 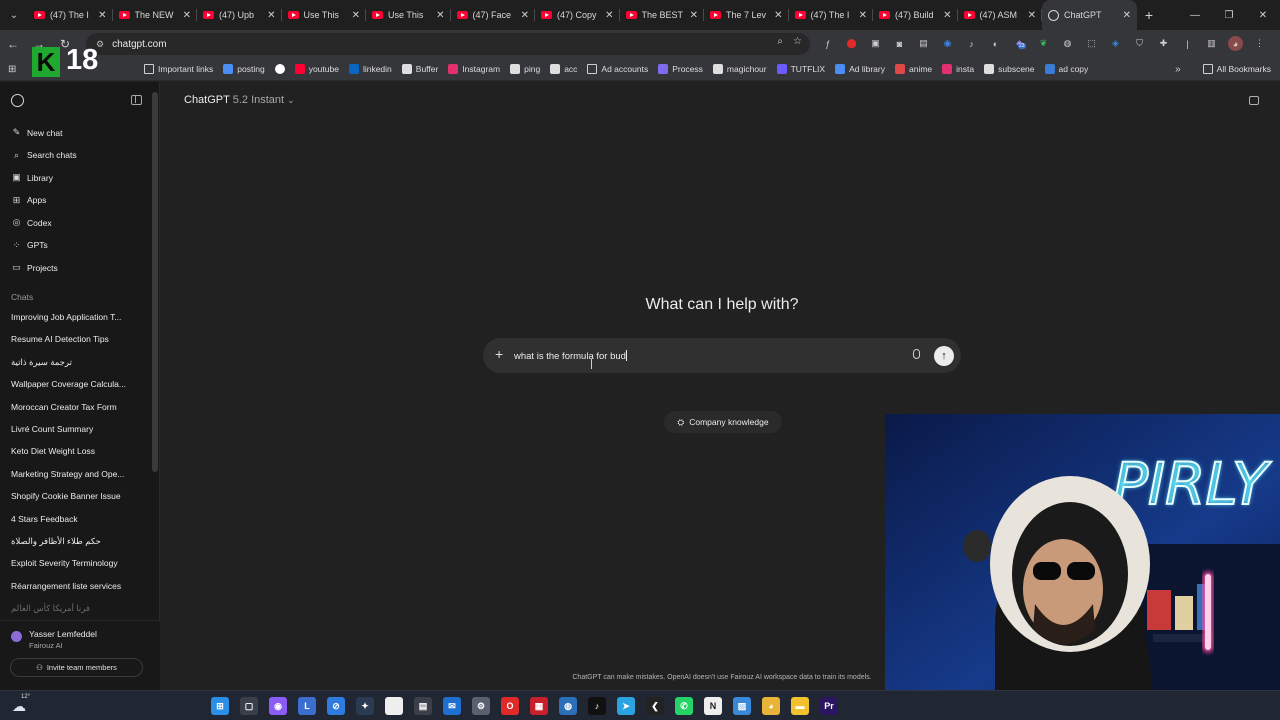 I want to click on bookmark-item, so click(x=279, y=69).